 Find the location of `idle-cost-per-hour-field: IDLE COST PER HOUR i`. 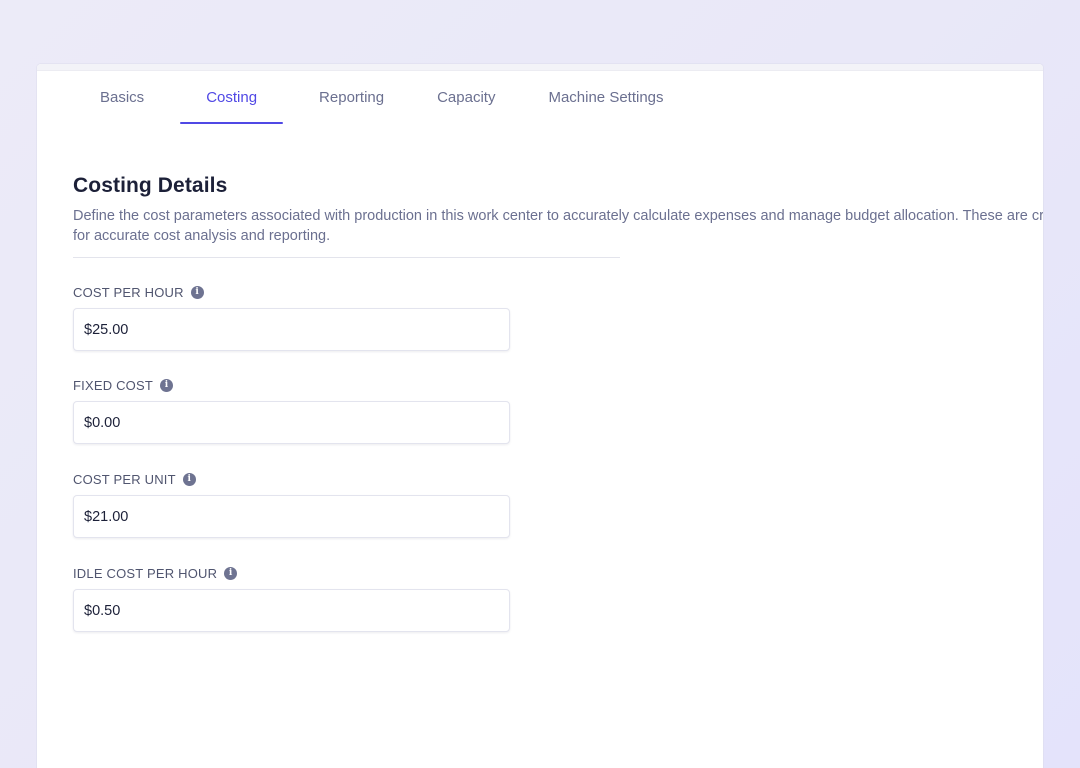

idle-cost-per-hour-field: IDLE COST PER HOUR i is located at coordinates (291, 598).